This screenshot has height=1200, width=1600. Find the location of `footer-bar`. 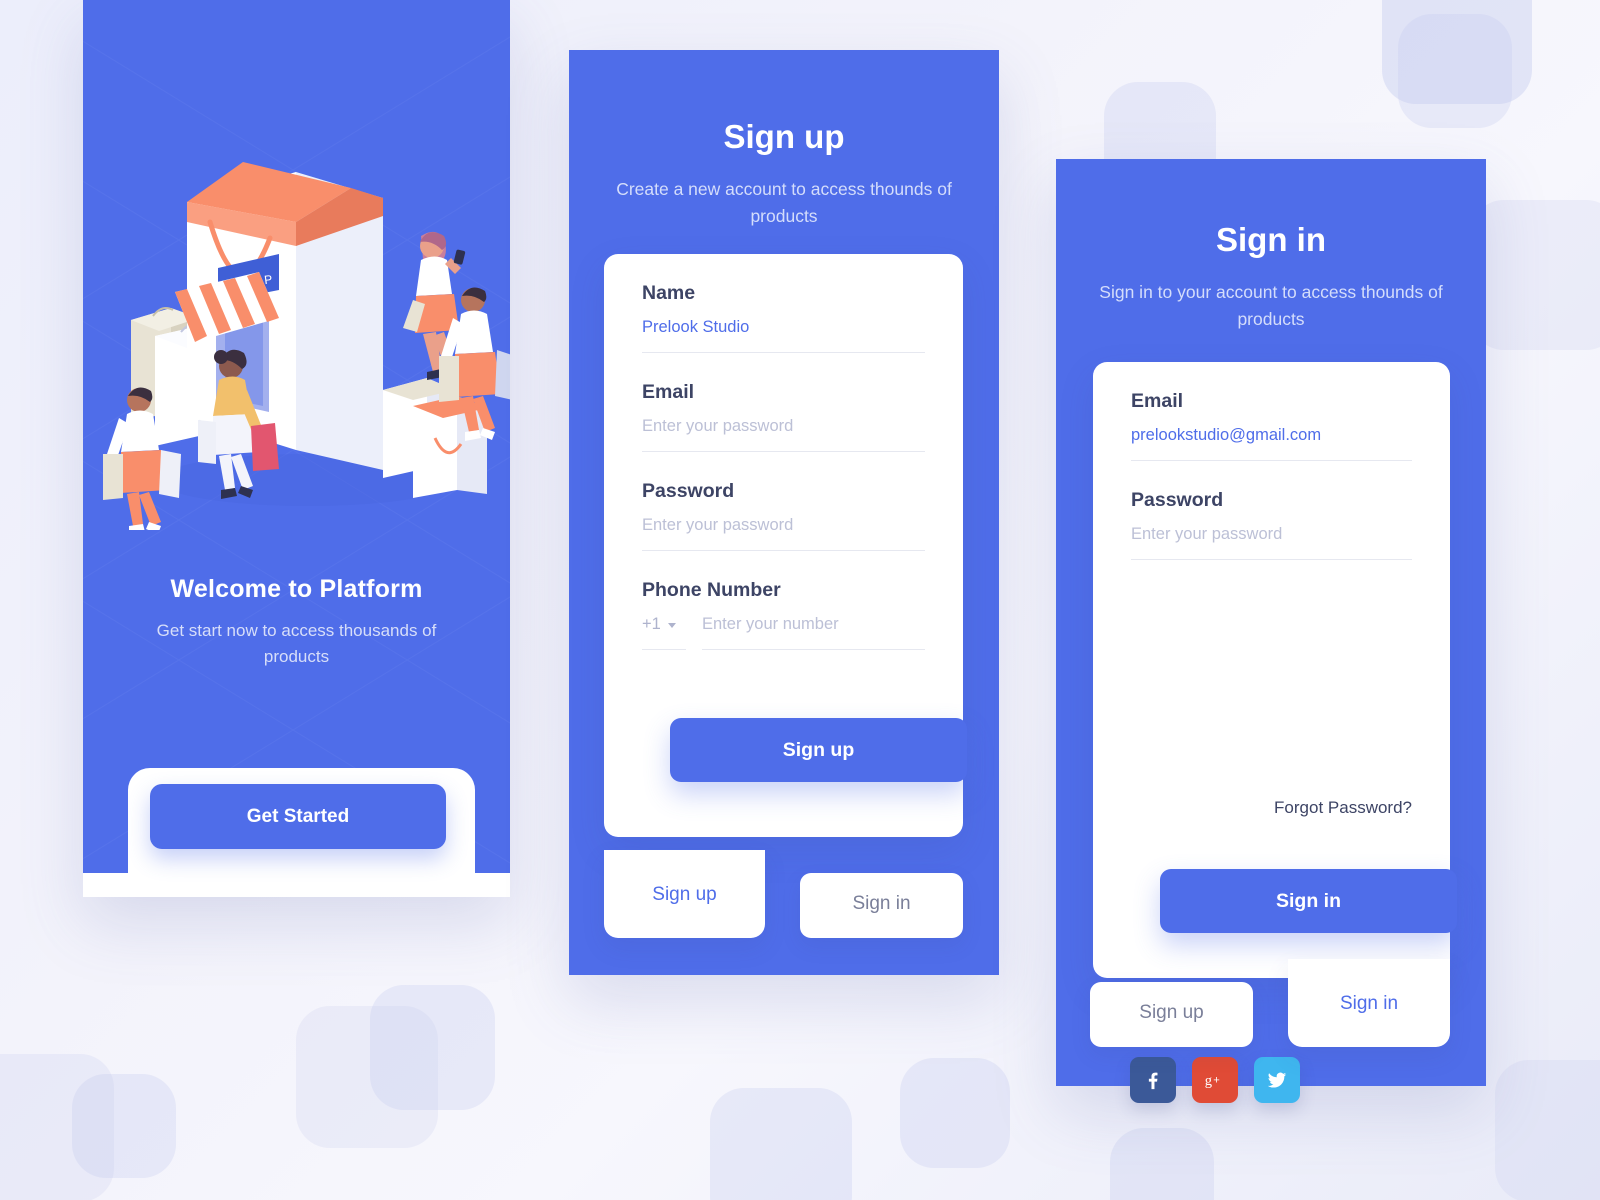

footer-bar is located at coordinates (296, 885).